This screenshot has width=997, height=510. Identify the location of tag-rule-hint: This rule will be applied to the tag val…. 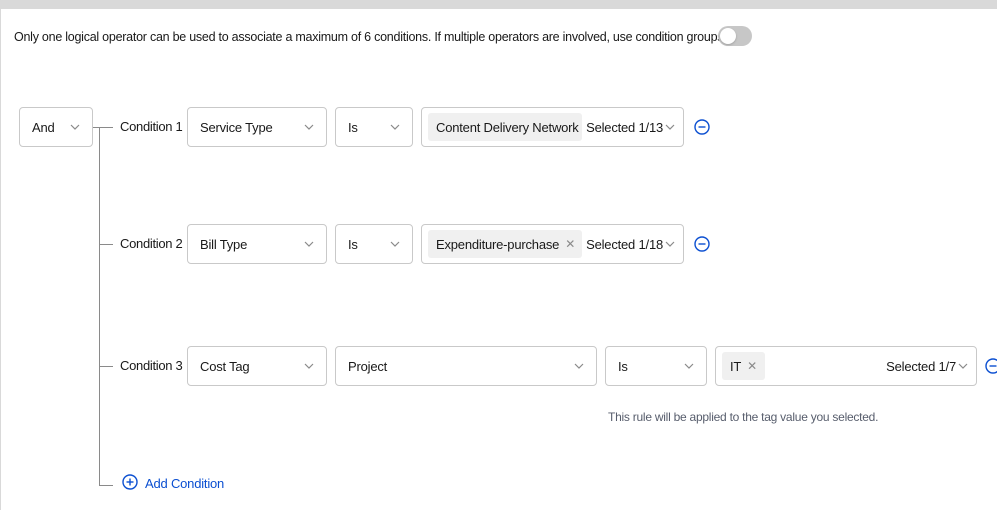
(743, 417).